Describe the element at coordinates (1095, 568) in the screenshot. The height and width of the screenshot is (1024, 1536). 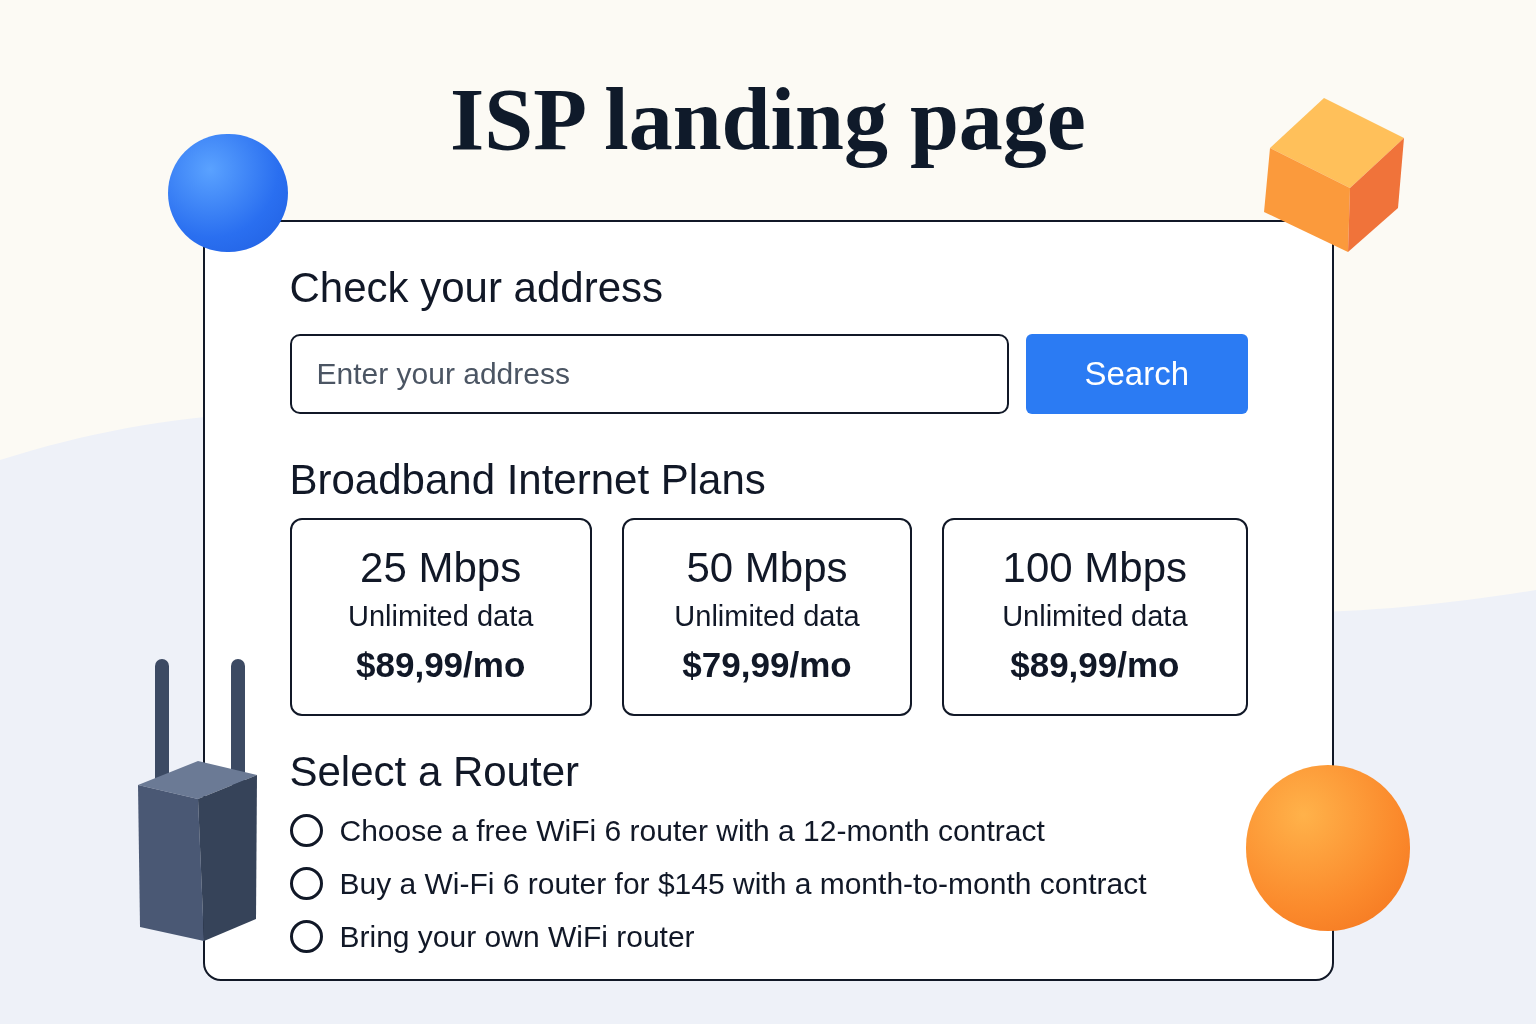
I see `plan-speed: 100 Mbps` at that location.